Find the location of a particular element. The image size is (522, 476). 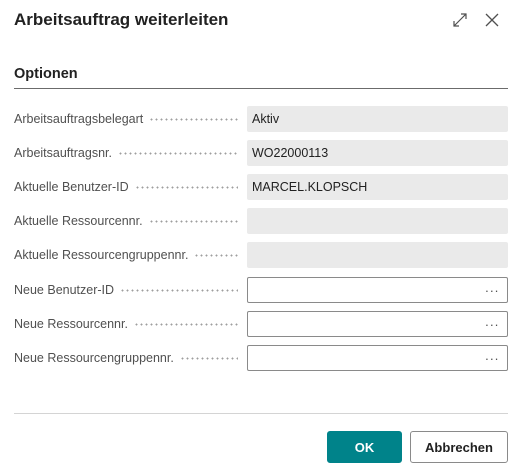

new-user-id-input is located at coordinates (364, 290).